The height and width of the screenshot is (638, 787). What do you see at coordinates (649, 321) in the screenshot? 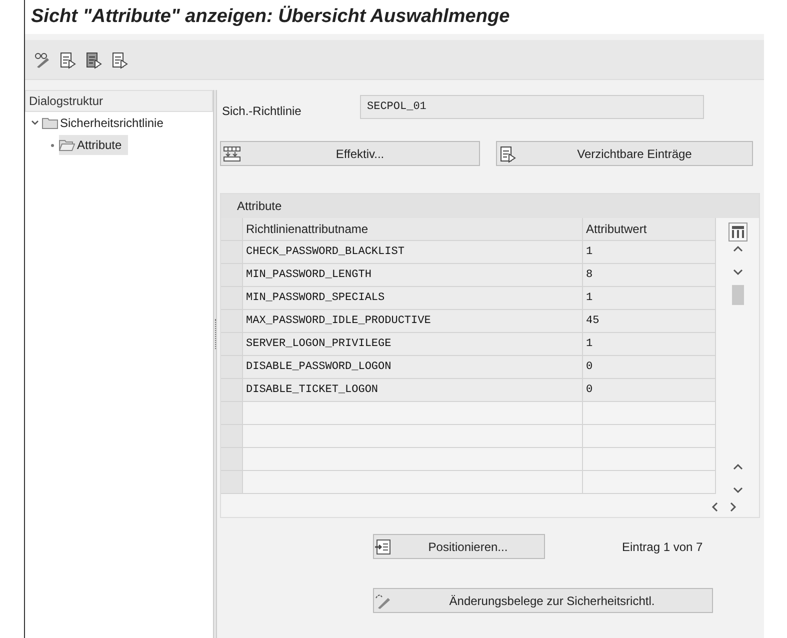
I see `table-cell: 45` at bounding box center [649, 321].